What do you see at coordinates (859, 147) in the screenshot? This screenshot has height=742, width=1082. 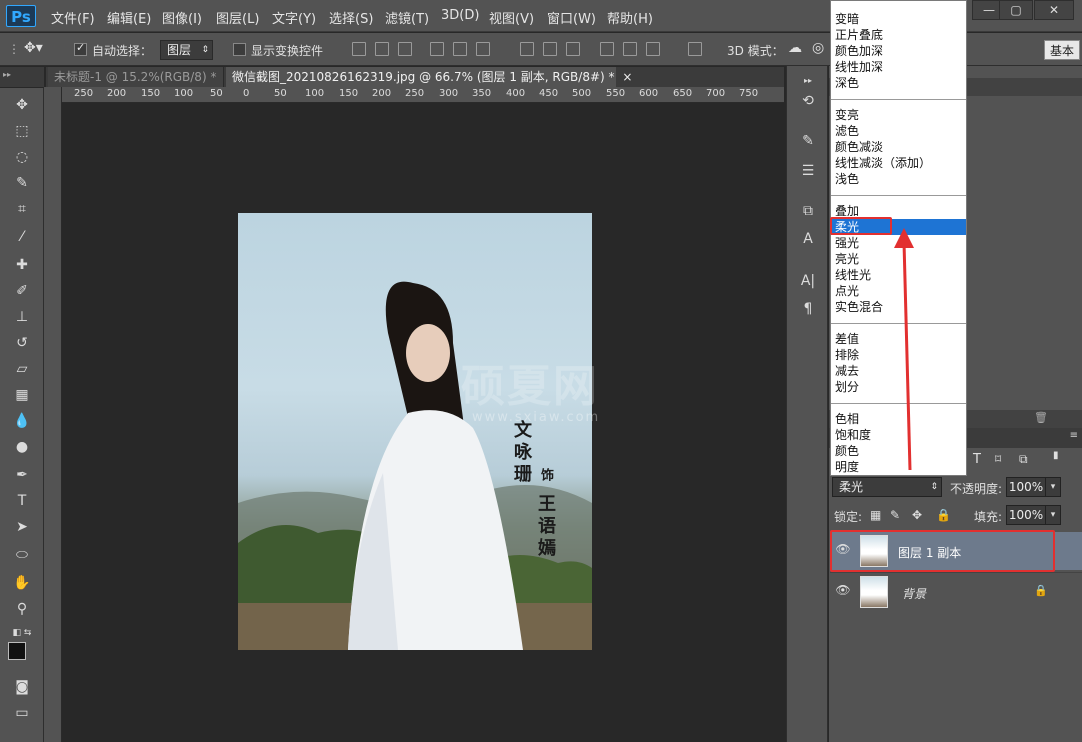 I see `blend-color-dodge: 颜色减淡` at bounding box center [859, 147].